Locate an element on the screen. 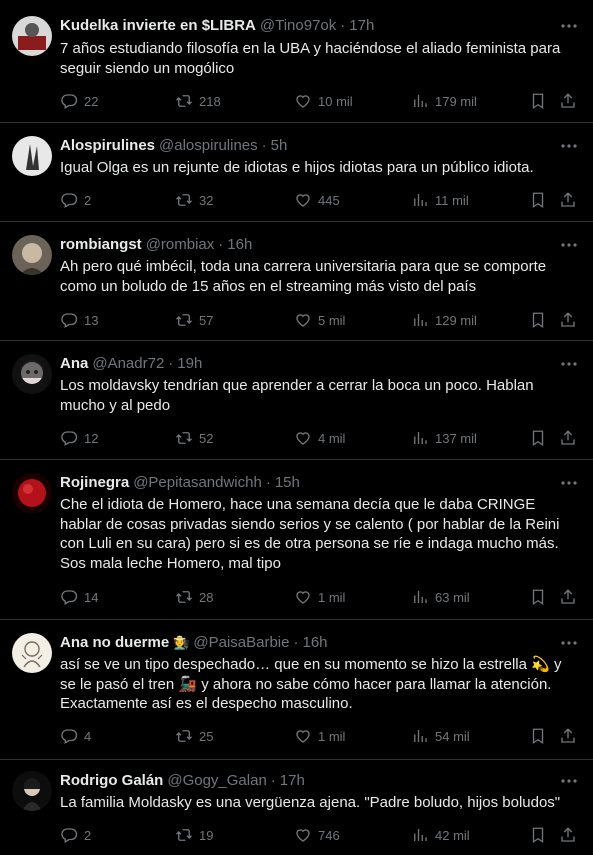 The image size is (593, 855). views-button: 129 mil is located at coordinates (444, 320).